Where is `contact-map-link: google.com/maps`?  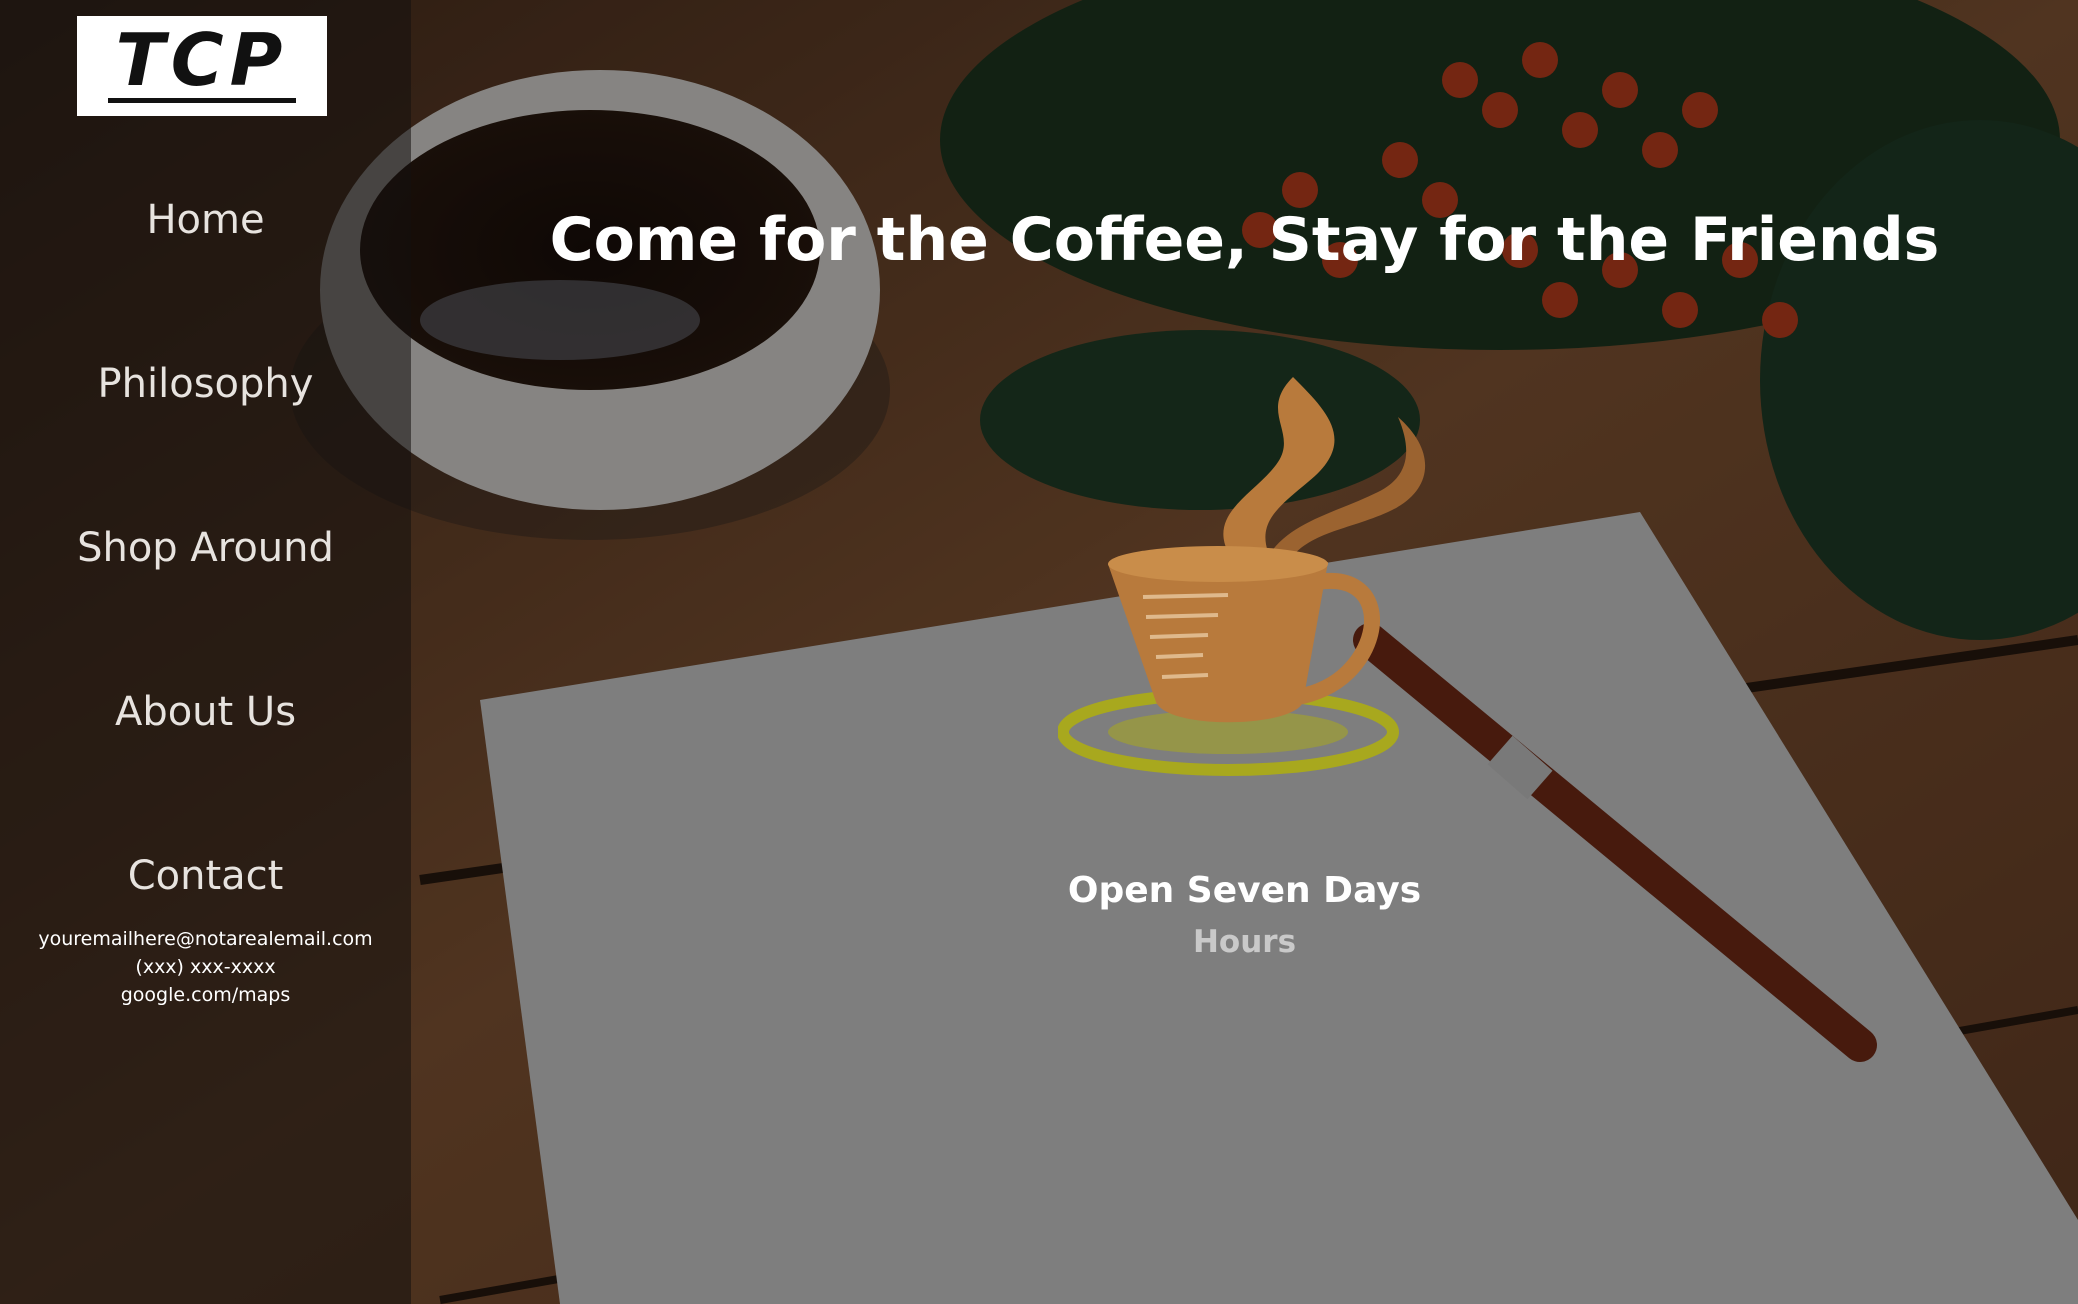
contact-map-link: google.com/maps is located at coordinates (205, 995).